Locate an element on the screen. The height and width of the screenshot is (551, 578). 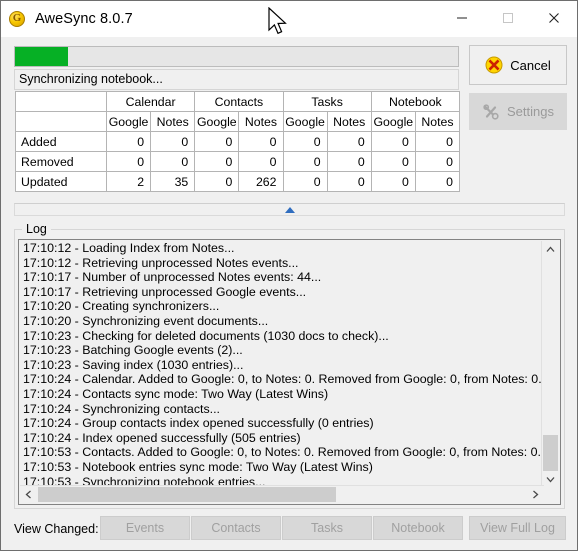
triangle-up-icon is located at coordinates (289, 210).